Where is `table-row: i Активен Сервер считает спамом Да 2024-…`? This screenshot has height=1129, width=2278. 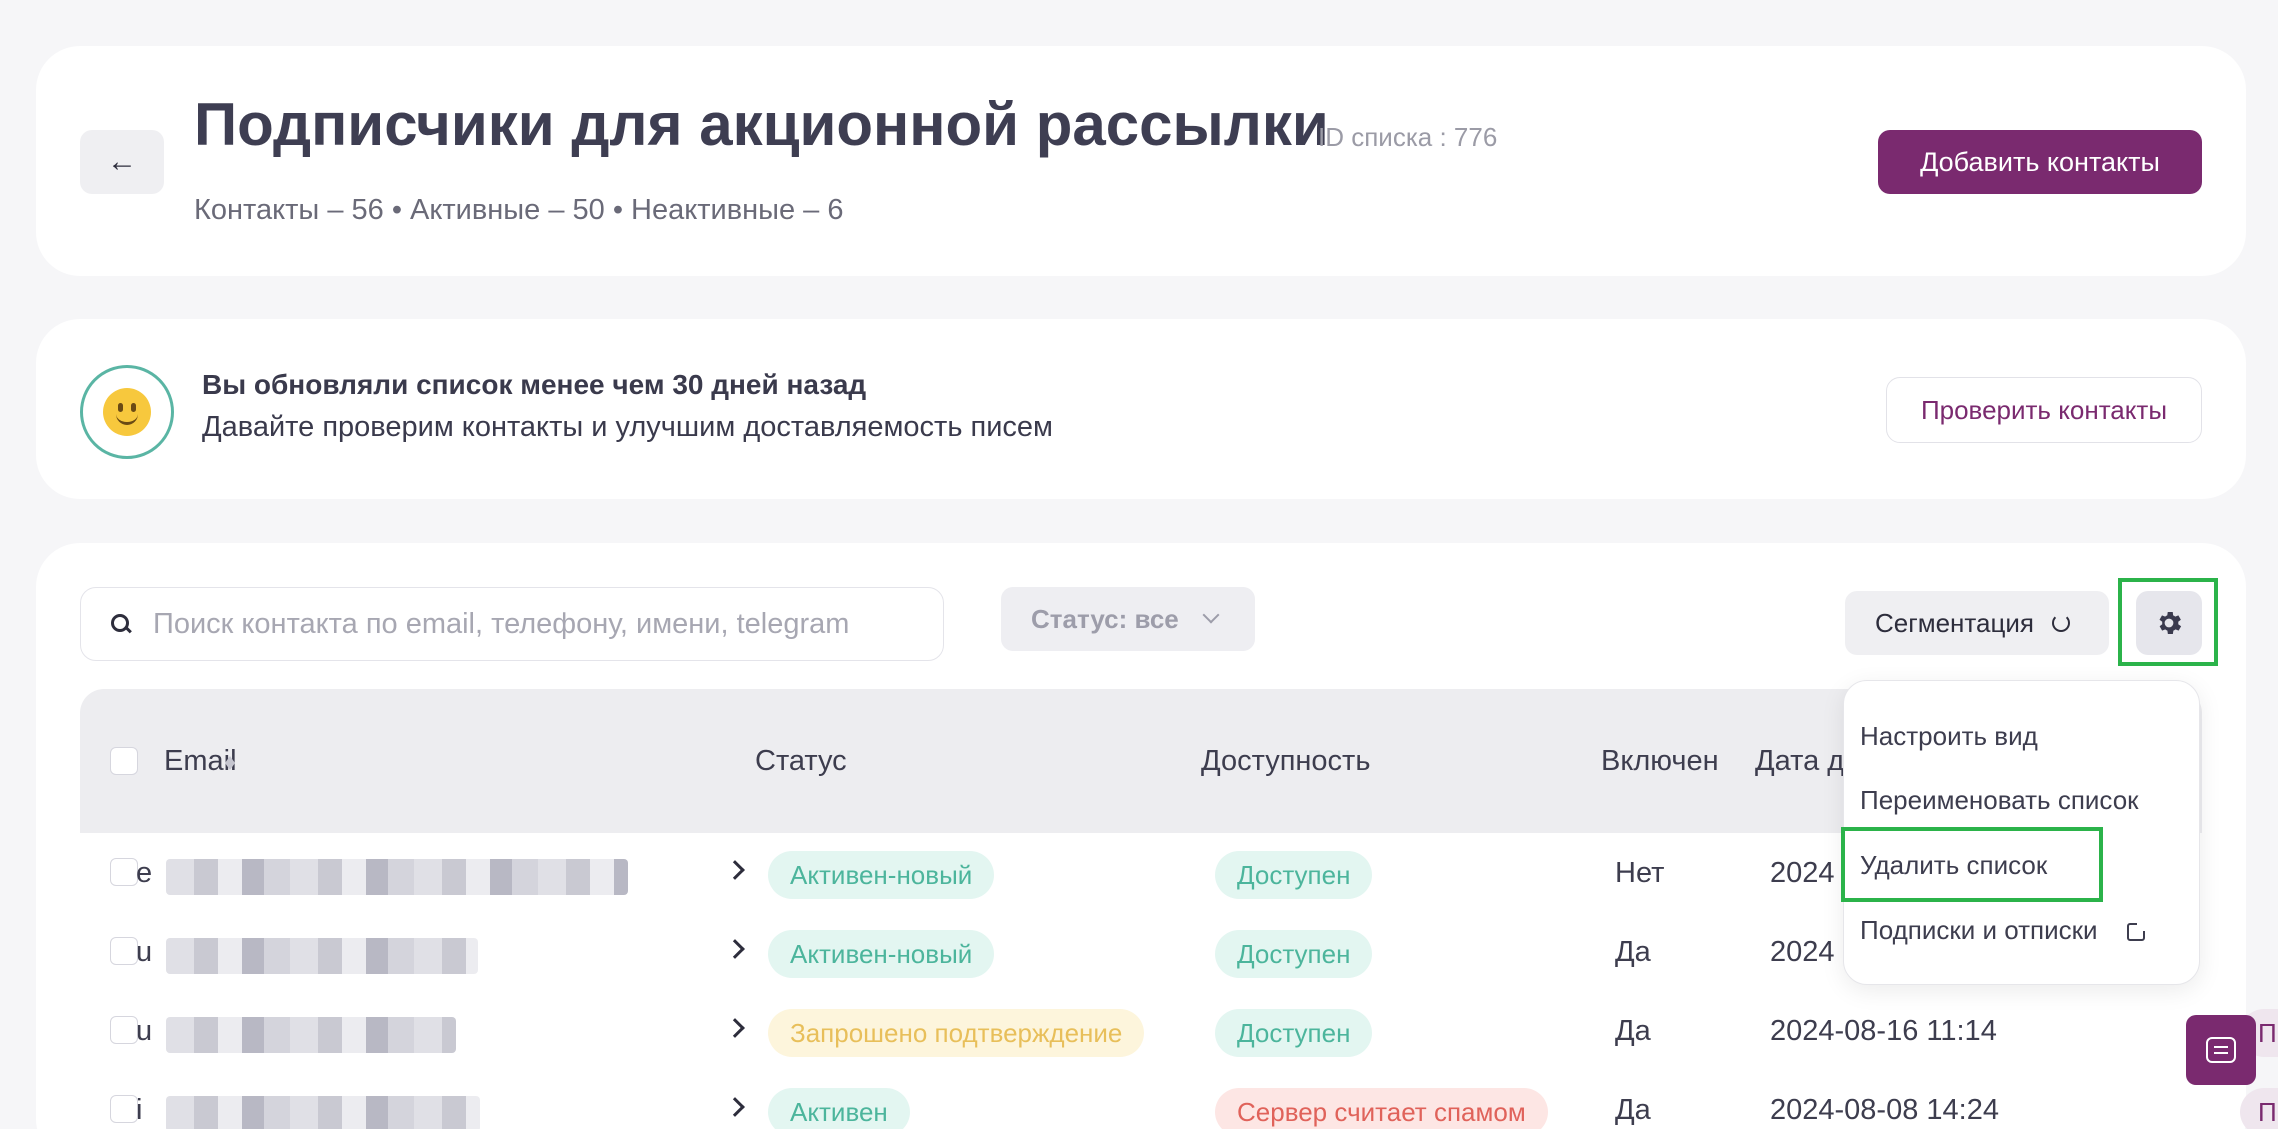 table-row: i Активен Сервер считает спамом Да 2024-… is located at coordinates (1179, 1099).